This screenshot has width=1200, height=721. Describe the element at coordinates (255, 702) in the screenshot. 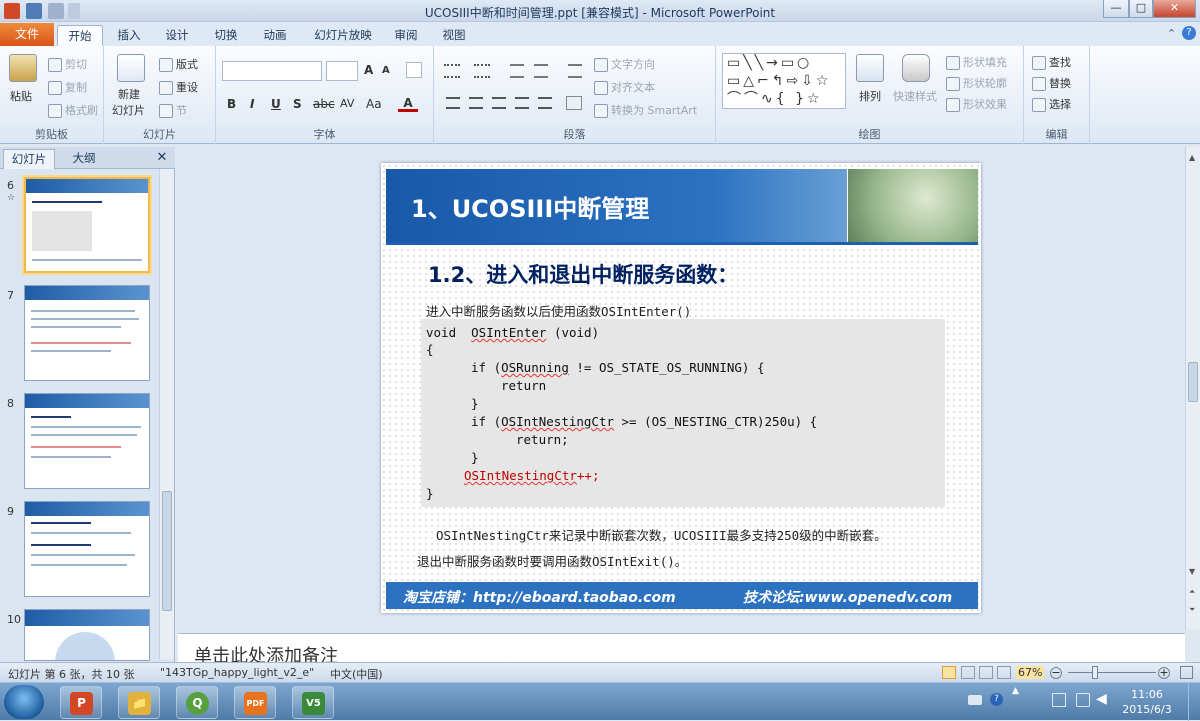

I see `taskbar-app-pdf: PDF` at that location.